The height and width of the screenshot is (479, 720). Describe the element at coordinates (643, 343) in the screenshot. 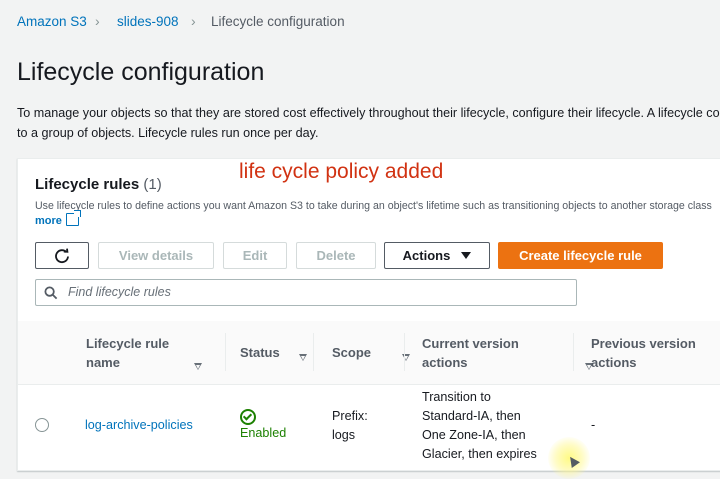

I see `column-header-previous-line-1: Previous version` at that location.